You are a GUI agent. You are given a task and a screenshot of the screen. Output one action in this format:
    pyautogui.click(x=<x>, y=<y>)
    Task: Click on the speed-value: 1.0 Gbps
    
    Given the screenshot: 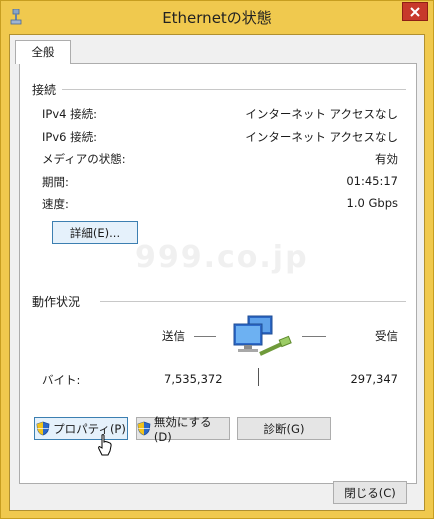 What is the action you would take?
    pyautogui.click(x=372, y=203)
    